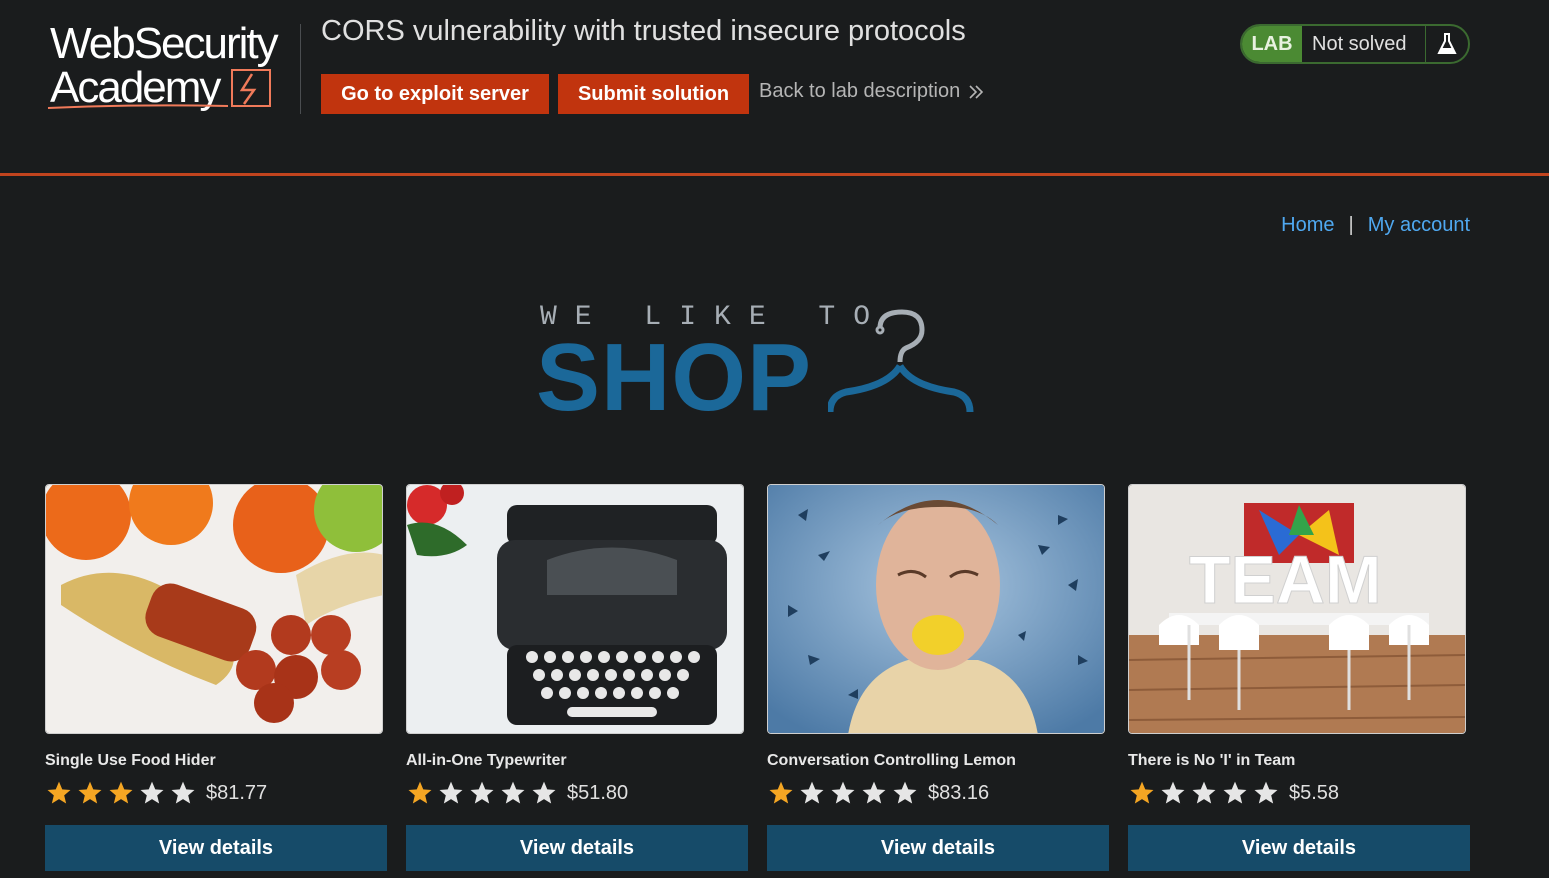 Image resolution: width=1549 pixels, height=878 pixels. I want to click on home-link: Home, so click(1307, 225).